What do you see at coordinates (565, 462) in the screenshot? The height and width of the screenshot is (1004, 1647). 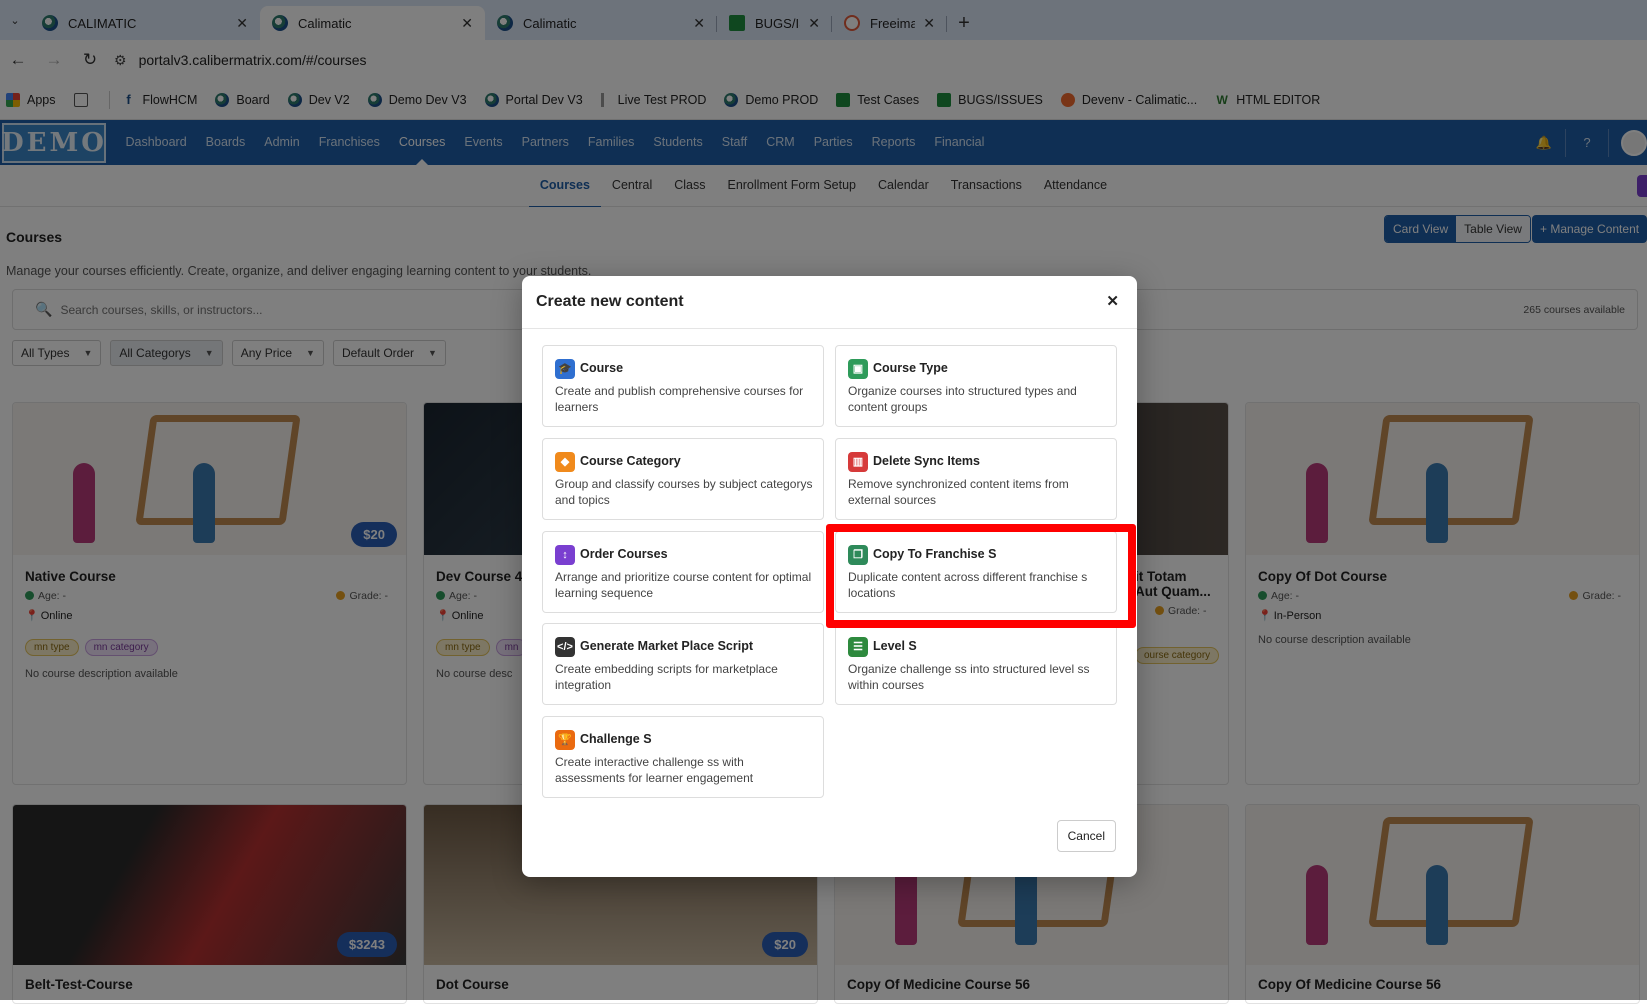 I see `tag-icon: ◆` at bounding box center [565, 462].